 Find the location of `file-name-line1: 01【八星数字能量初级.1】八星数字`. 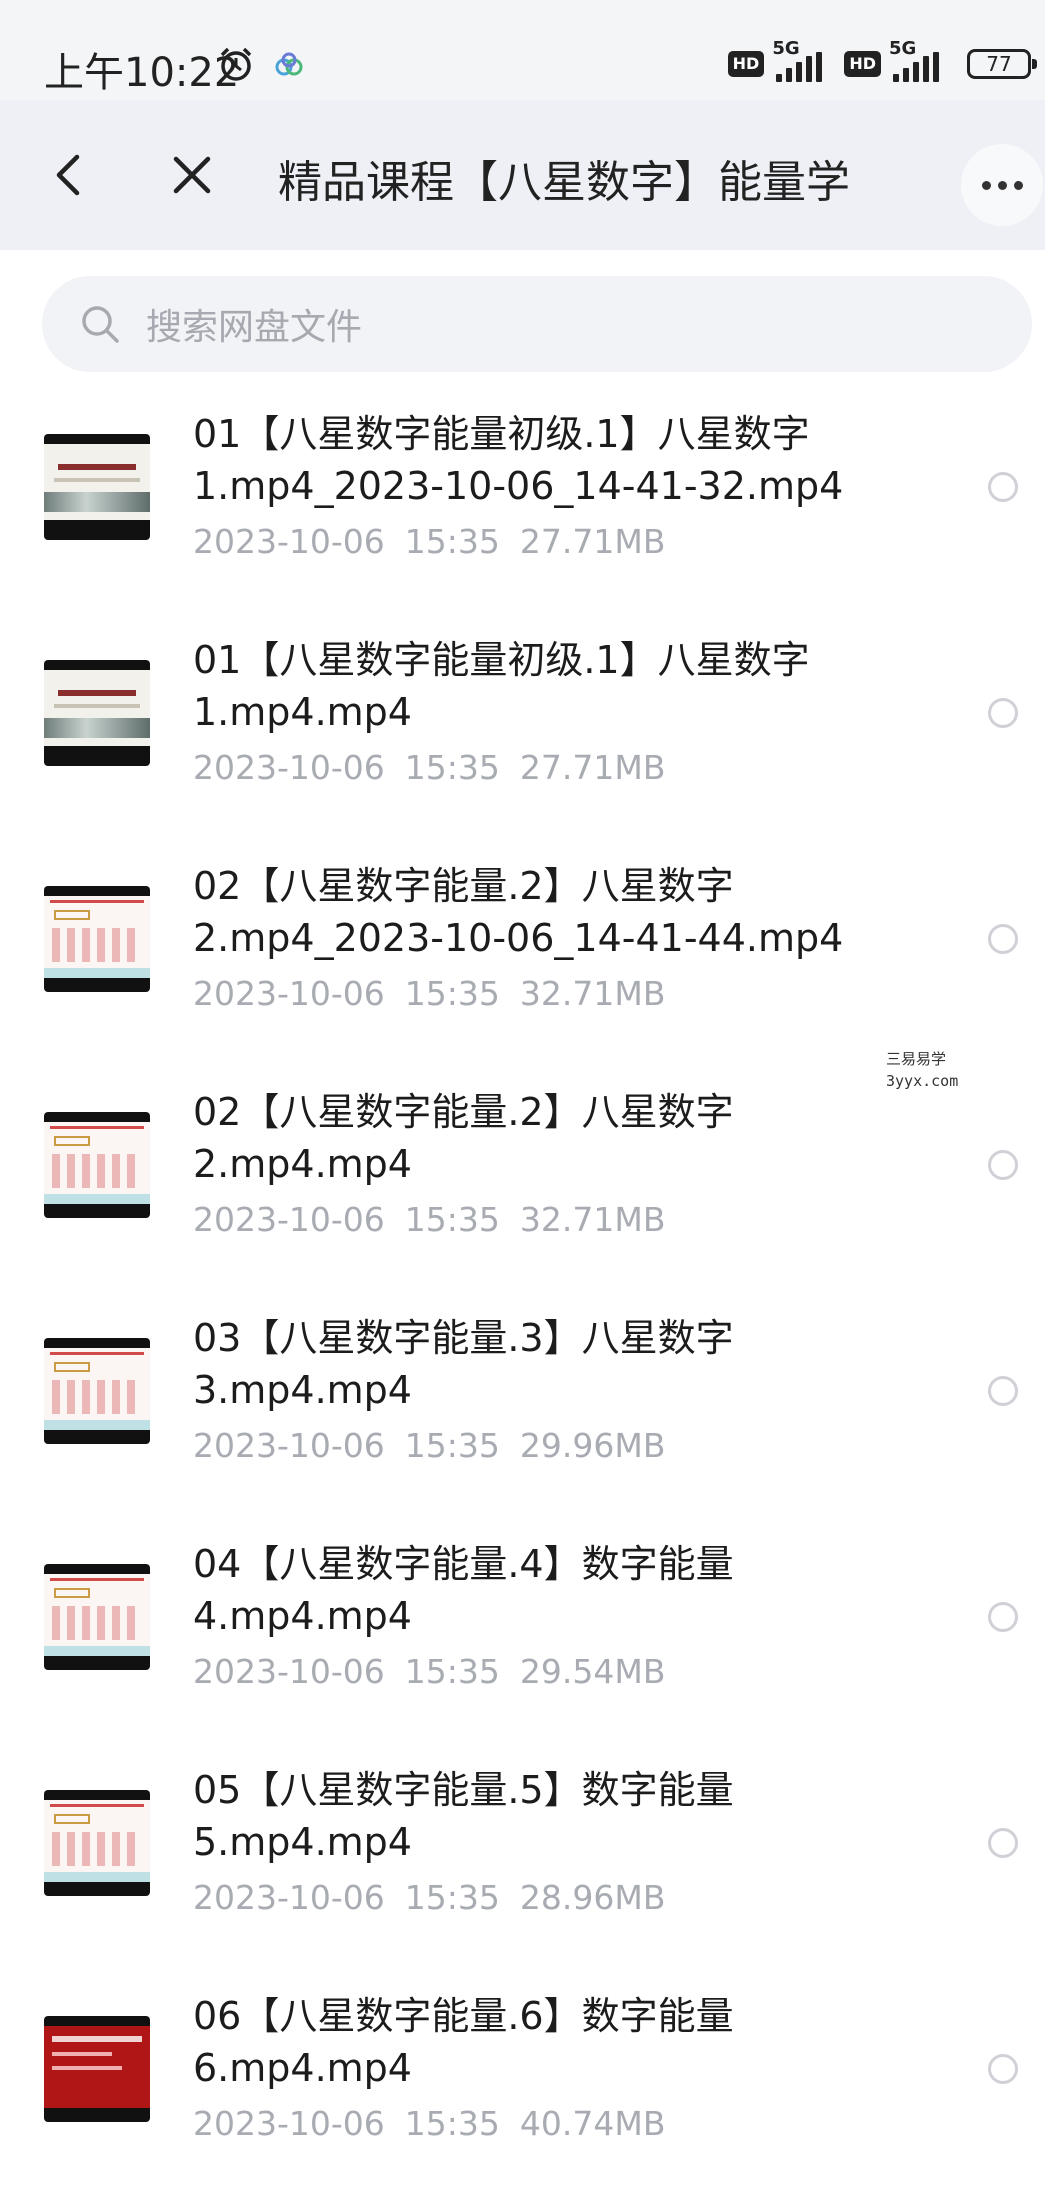

file-name-line1: 01【八星数字能量初级.1】八星数字 is located at coordinates (501, 660).